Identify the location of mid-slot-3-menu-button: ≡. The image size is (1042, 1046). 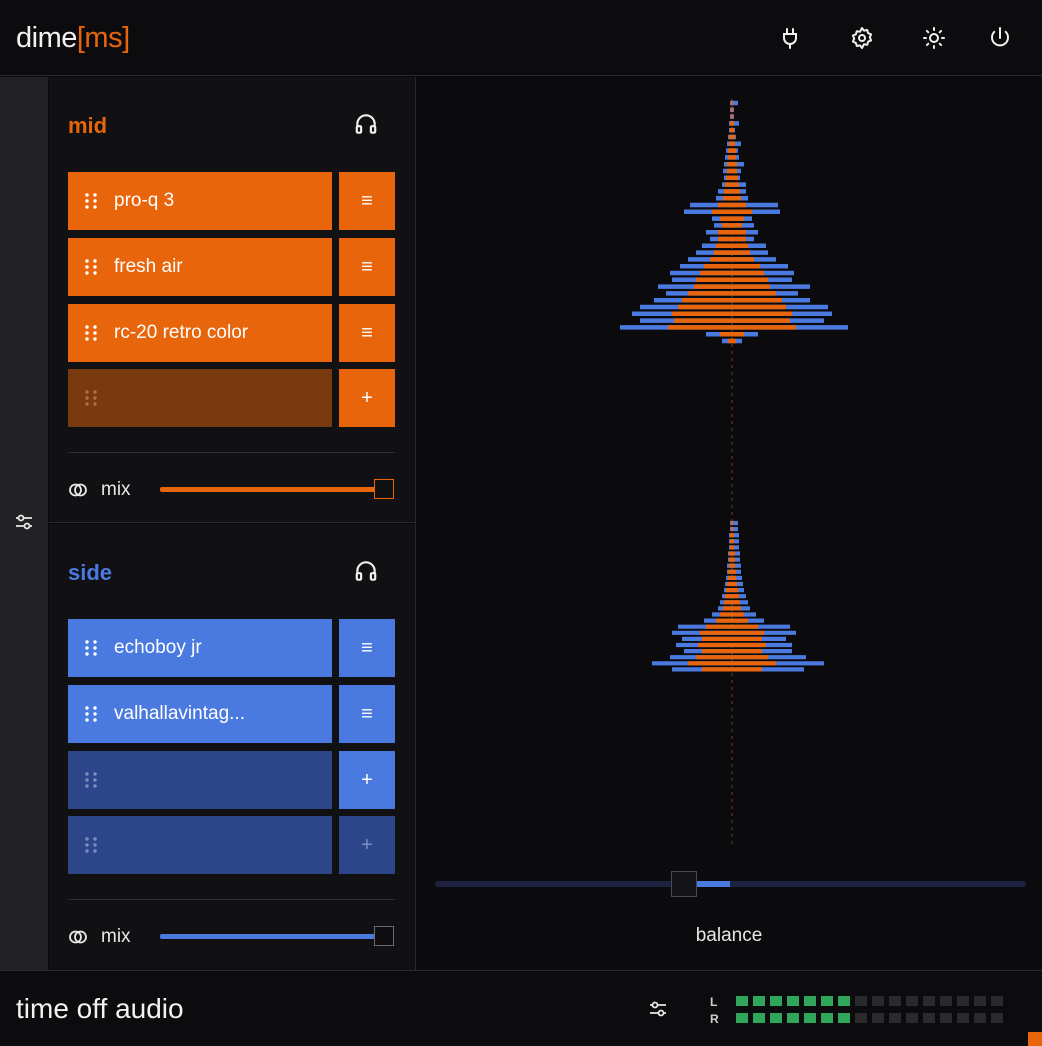
(367, 333).